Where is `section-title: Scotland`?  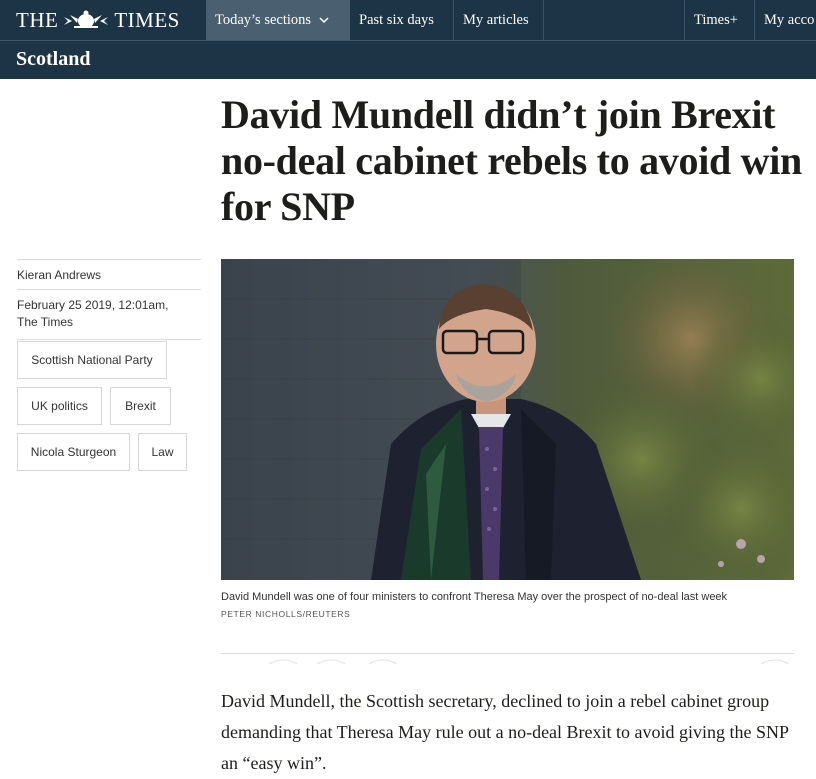
section-title: Scotland is located at coordinates (53, 59).